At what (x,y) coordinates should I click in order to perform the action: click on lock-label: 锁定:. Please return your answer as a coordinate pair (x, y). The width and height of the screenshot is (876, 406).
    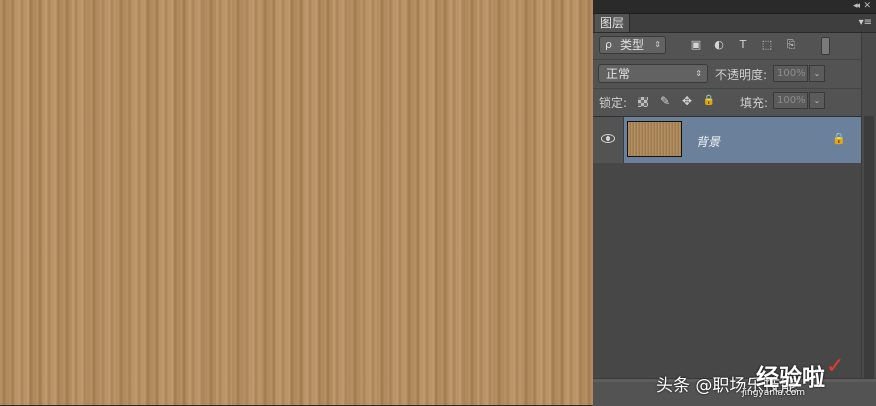
    Looking at the image, I should click on (613, 103).